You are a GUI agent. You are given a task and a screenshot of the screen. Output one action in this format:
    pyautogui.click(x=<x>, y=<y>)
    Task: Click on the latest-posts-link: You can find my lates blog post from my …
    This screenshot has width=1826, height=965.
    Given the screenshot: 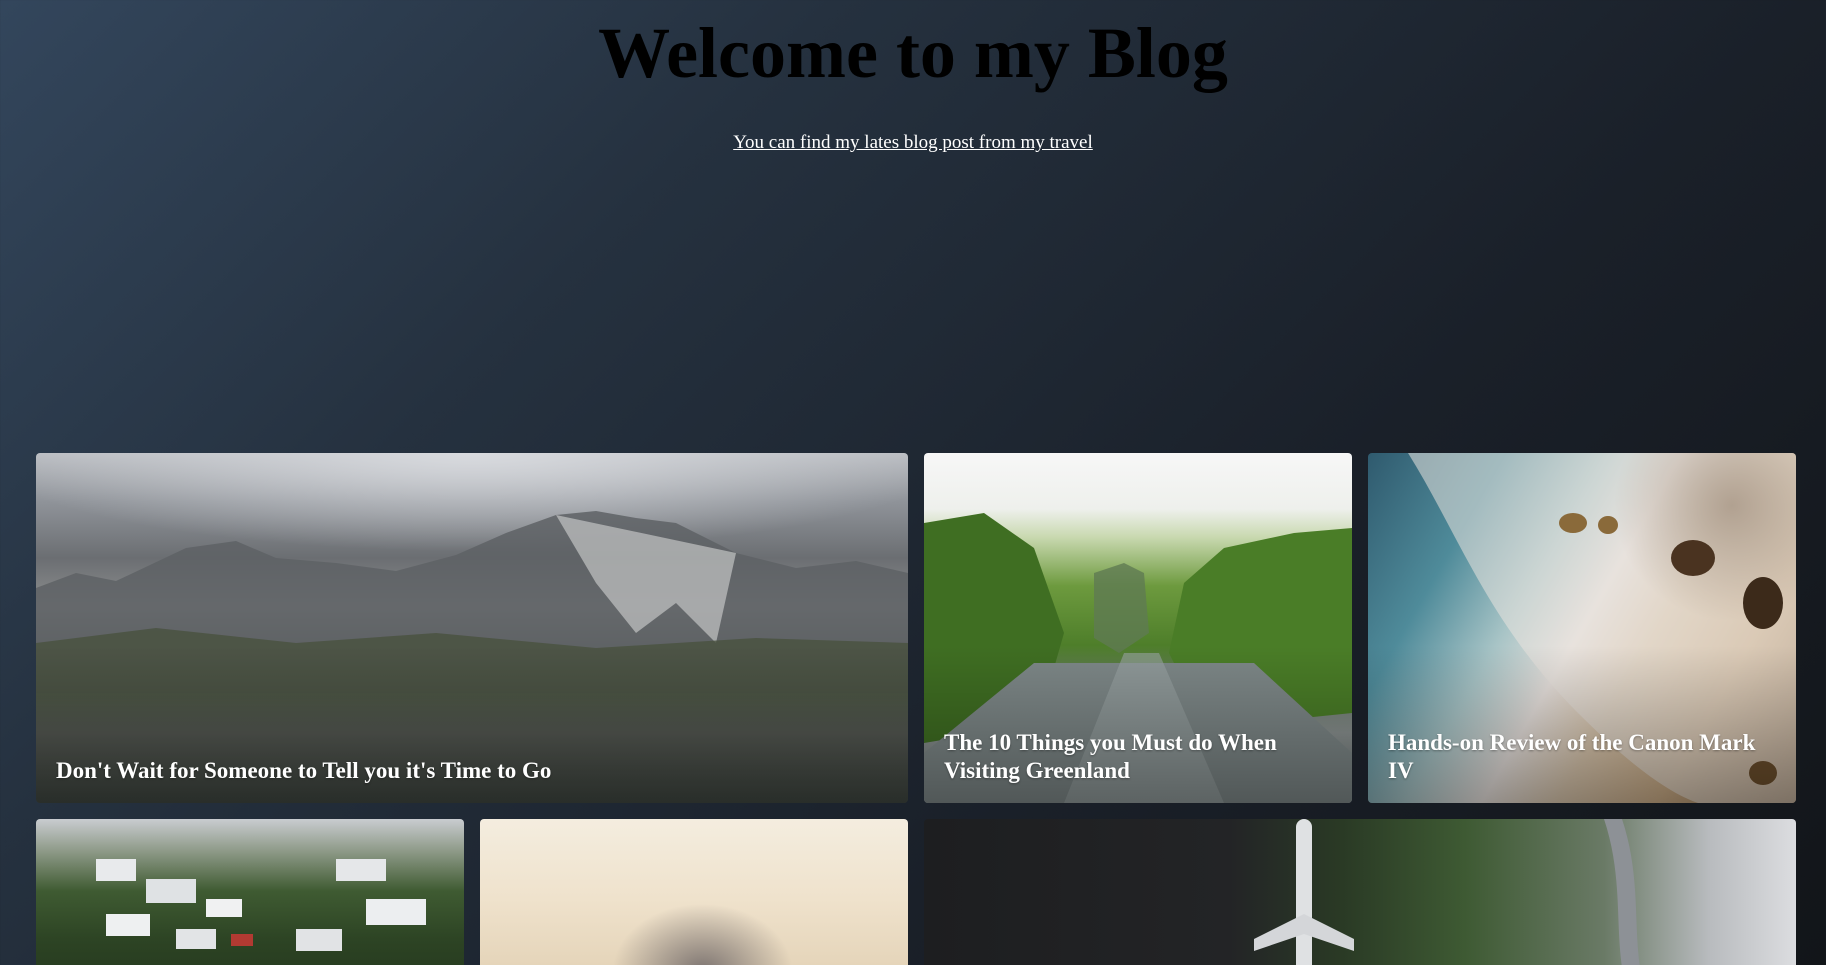 What is the action you would take?
    pyautogui.click(x=913, y=142)
    